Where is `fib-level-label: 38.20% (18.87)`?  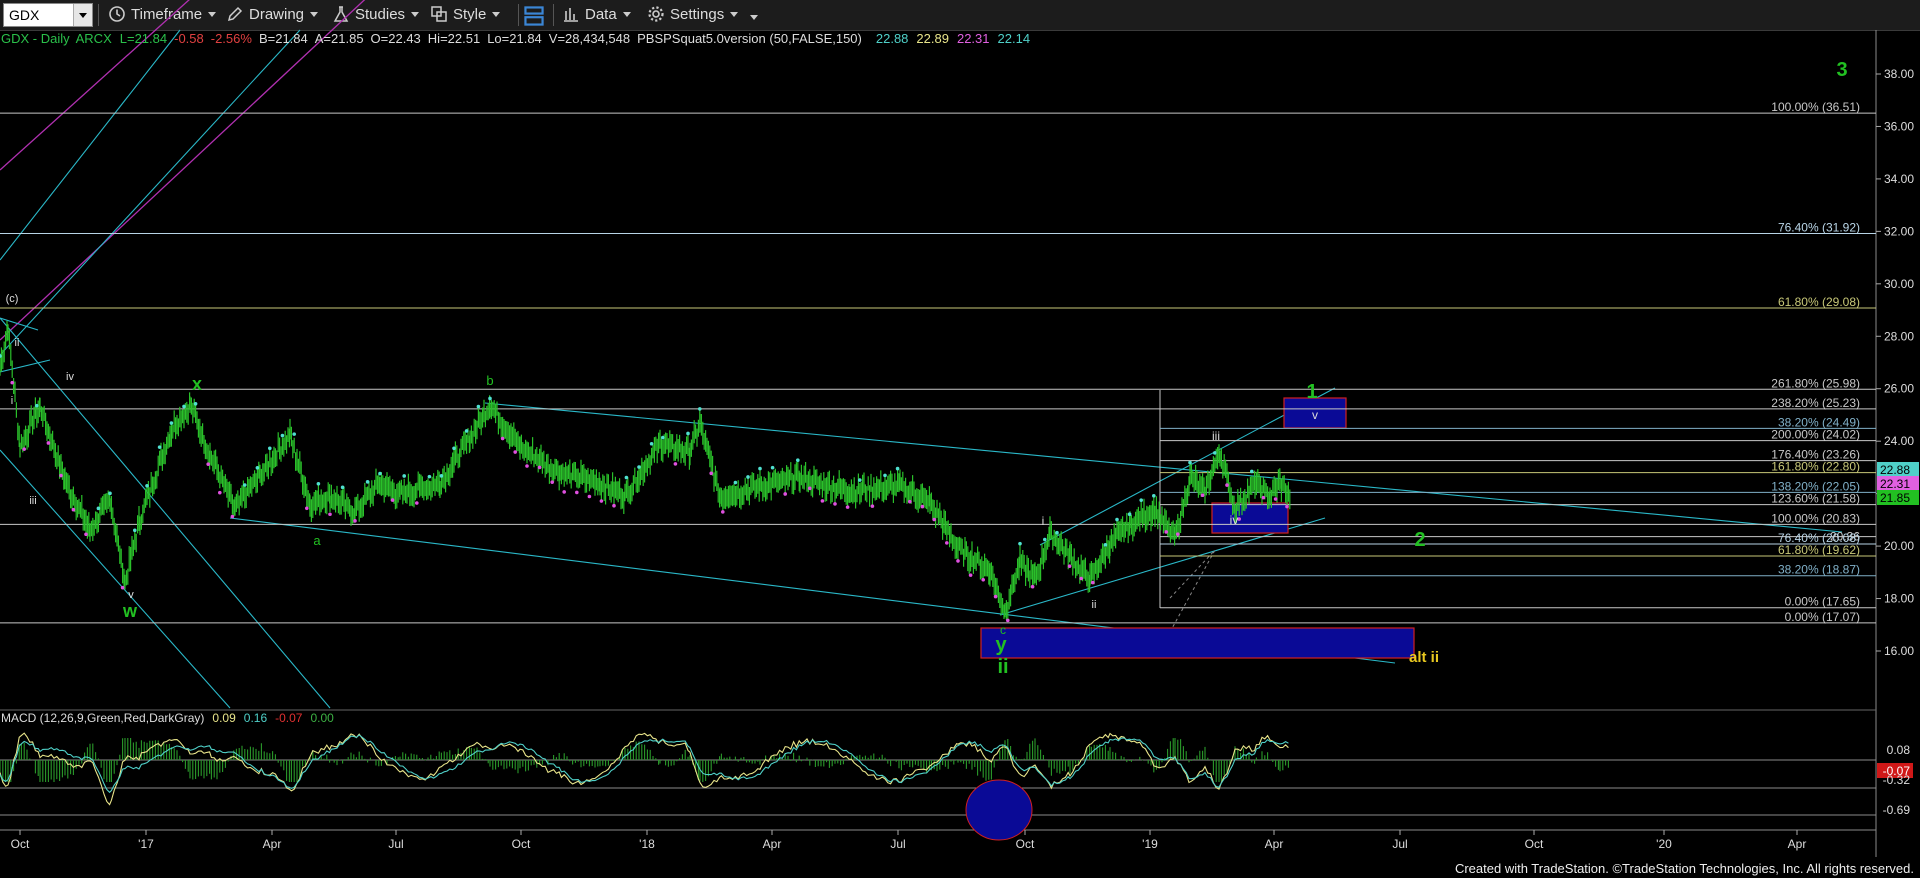 fib-level-label: 38.20% (18.87) is located at coordinates (1819, 570).